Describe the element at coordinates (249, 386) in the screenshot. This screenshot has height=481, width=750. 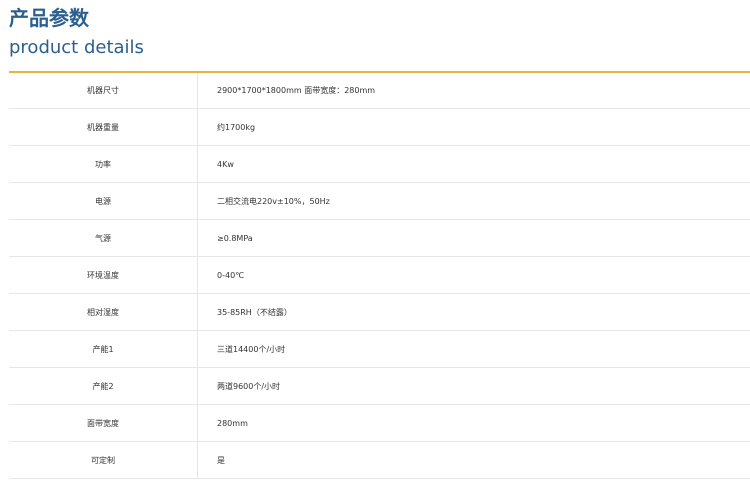
I see `spec-value: 两道9600个/小时` at that location.